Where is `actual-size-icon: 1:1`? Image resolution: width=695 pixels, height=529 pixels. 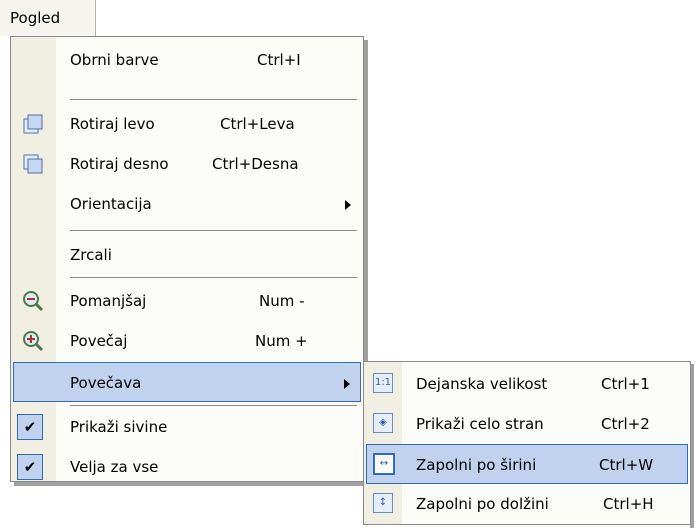 actual-size-icon: 1:1 is located at coordinates (383, 383).